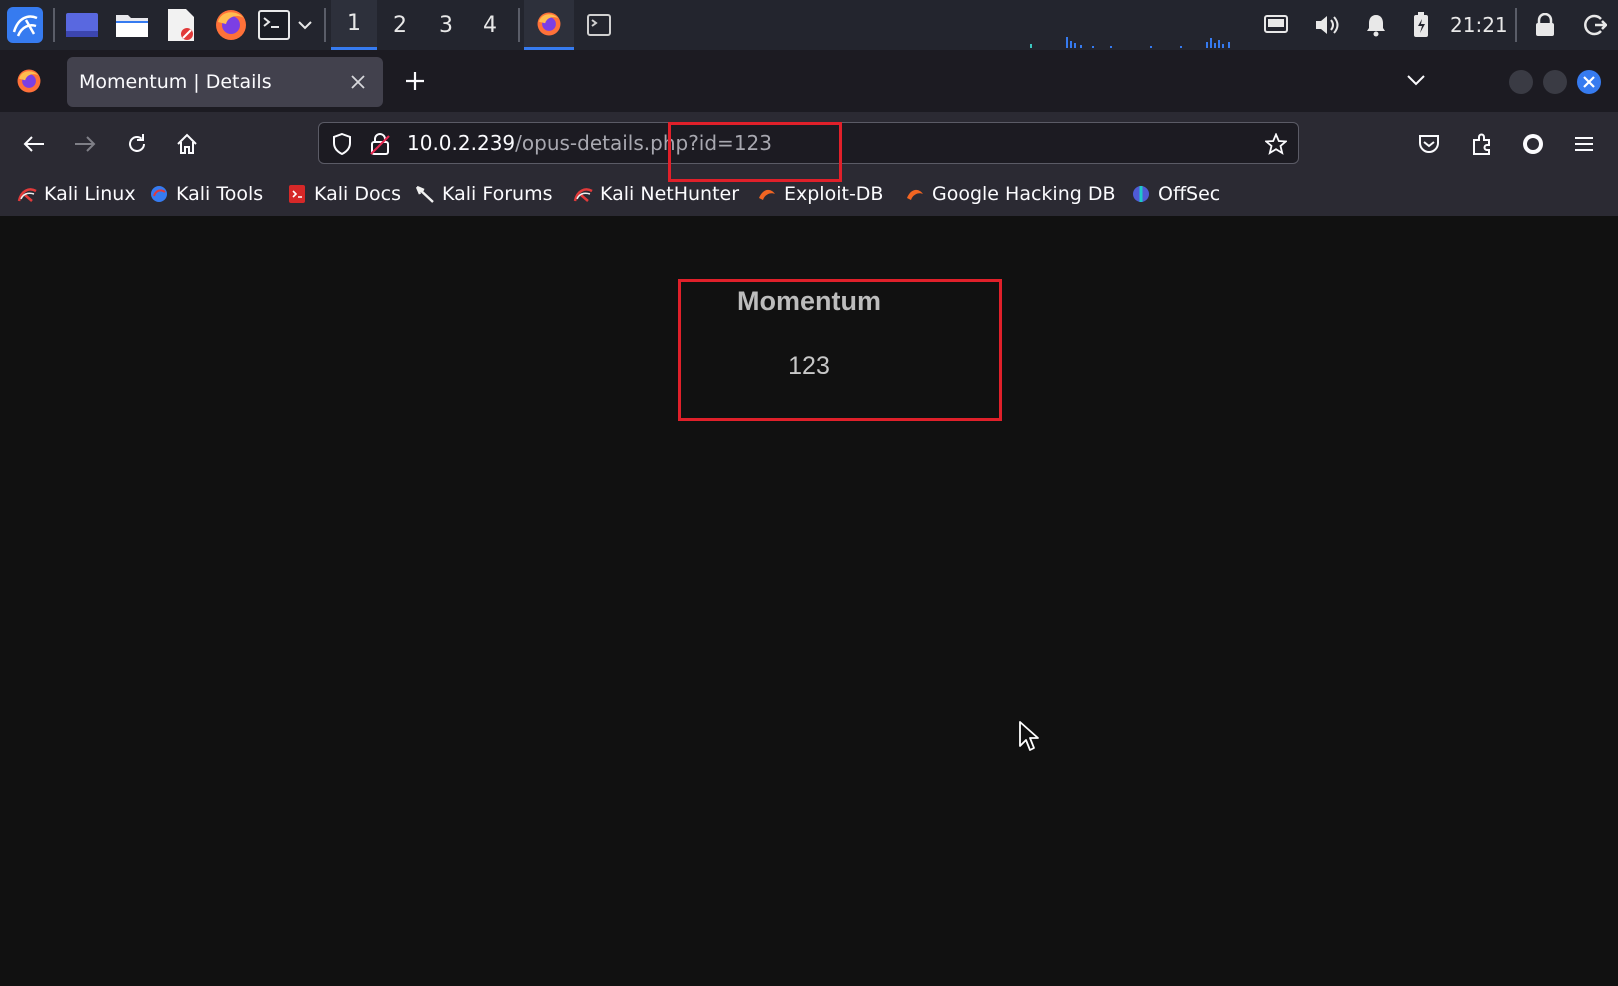 This screenshot has height=986, width=1618. I want to click on clock: 21:21, so click(1479, 25).